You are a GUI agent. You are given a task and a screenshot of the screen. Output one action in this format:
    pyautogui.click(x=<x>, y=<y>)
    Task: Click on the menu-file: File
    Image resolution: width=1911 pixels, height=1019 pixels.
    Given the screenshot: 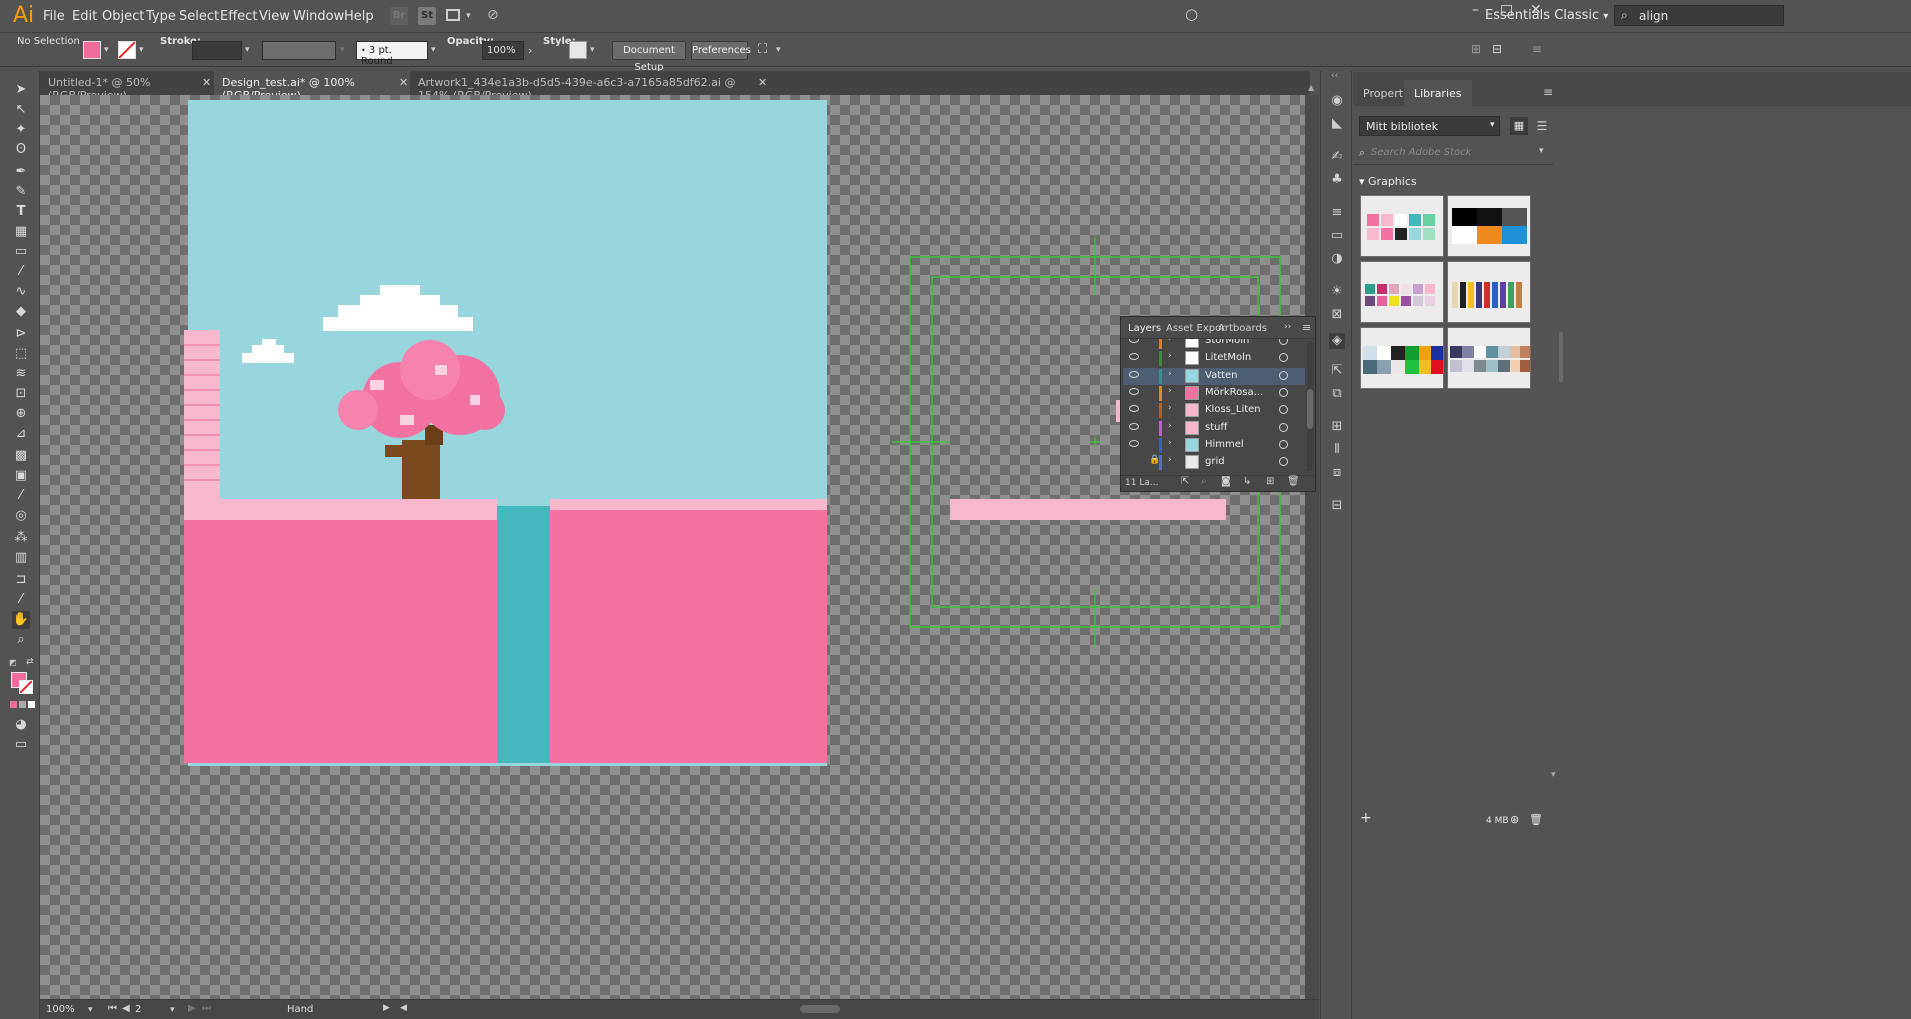 What is the action you would take?
    pyautogui.click(x=54, y=16)
    